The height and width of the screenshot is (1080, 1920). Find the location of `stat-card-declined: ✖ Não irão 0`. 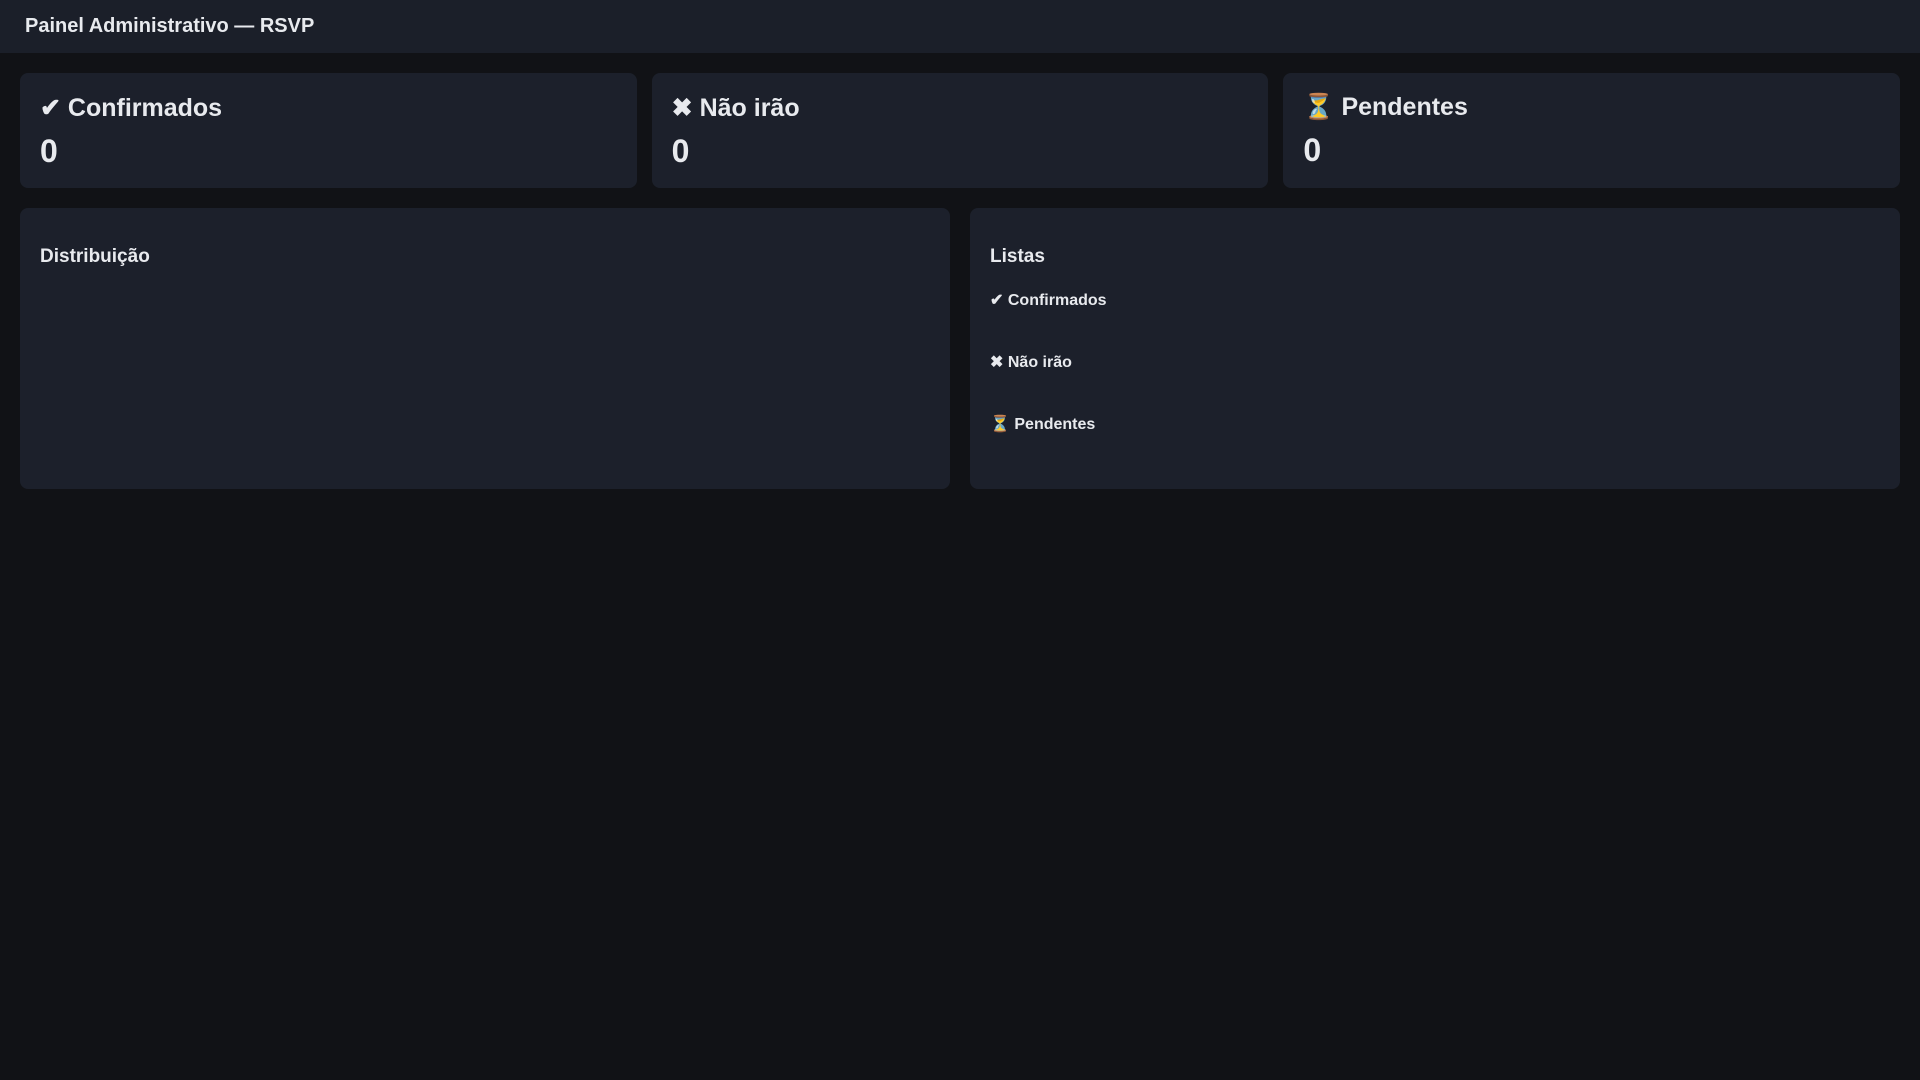

stat-card-declined: ✖ Não irão 0 is located at coordinates (960, 130).